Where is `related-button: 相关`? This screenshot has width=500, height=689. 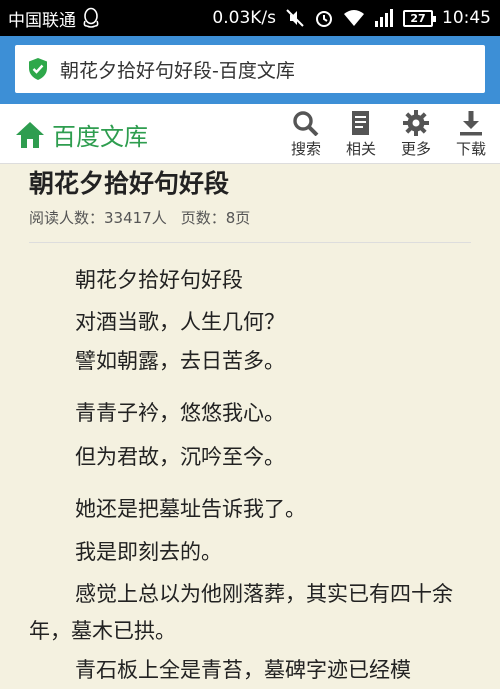
related-button: 相关 is located at coordinates (361, 134).